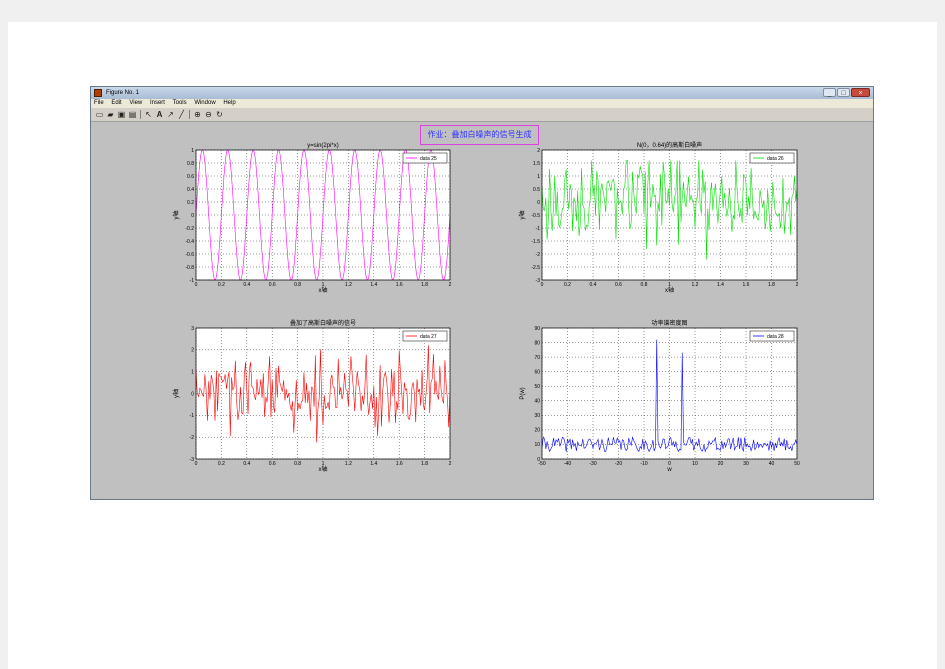 This screenshot has width=945, height=669. What do you see at coordinates (537, 329) in the screenshot?
I see `y-tick-label: 90` at bounding box center [537, 329].